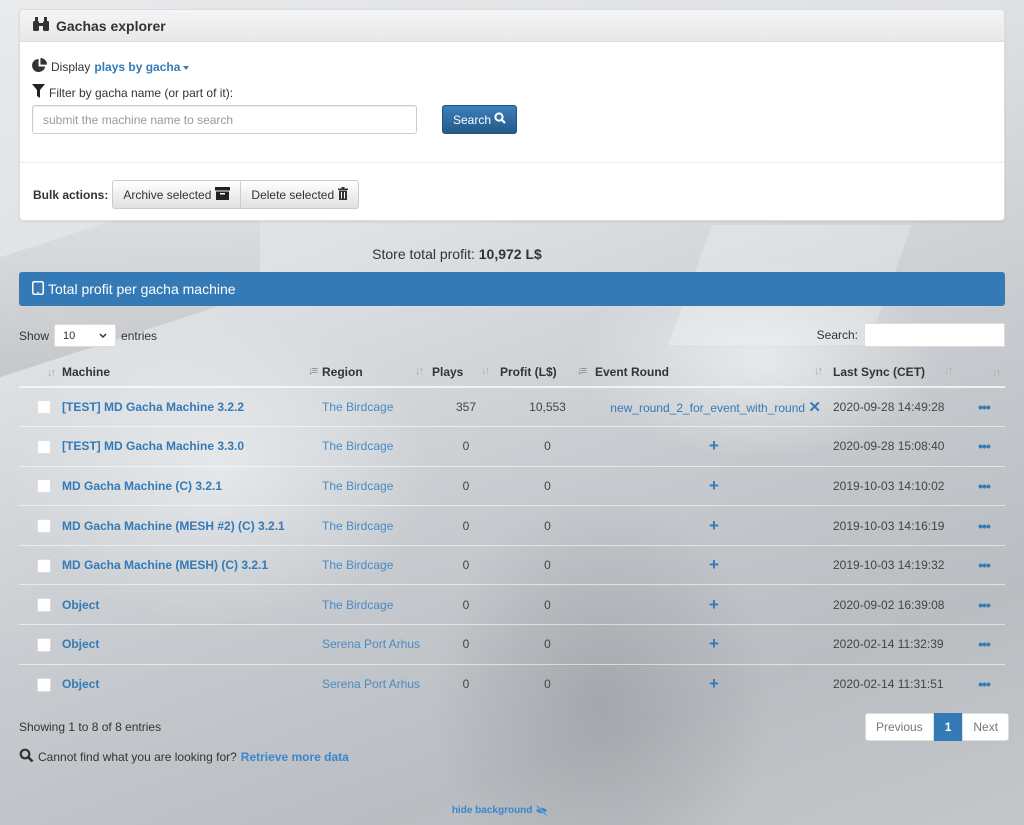  What do you see at coordinates (707, 408) in the screenshot?
I see `event-round-link: new_round_2_for_event_with_round` at bounding box center [707, 408].